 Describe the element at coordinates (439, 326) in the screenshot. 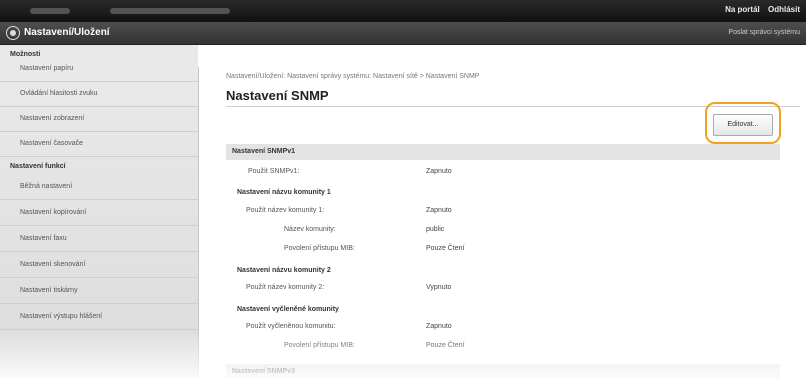

I see `dedicated-use-value: Zapnuto` at that location.